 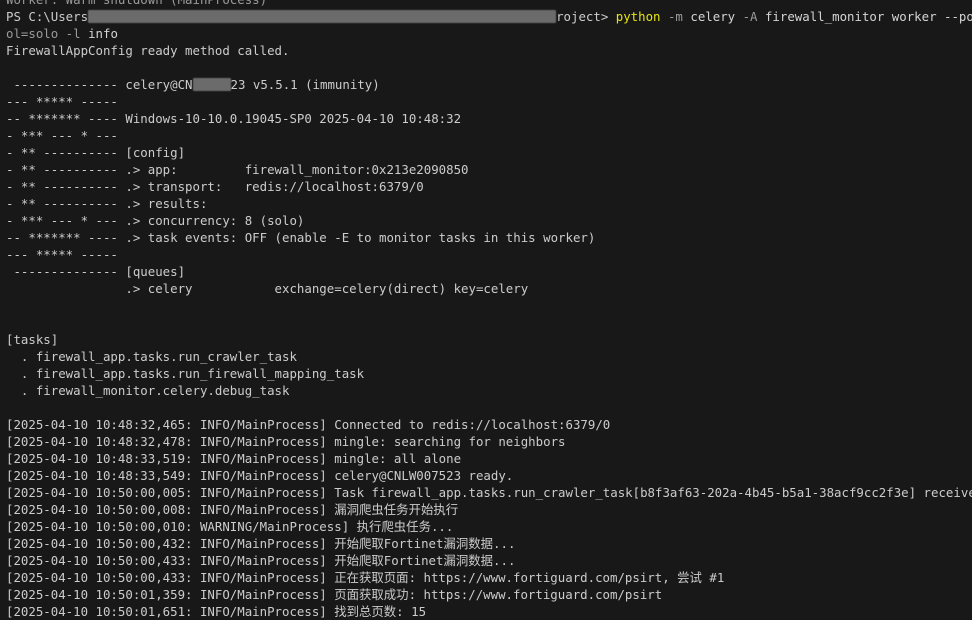 I want to click on prompt-prefix: PS C:\Users, so click(x=47, y=16).